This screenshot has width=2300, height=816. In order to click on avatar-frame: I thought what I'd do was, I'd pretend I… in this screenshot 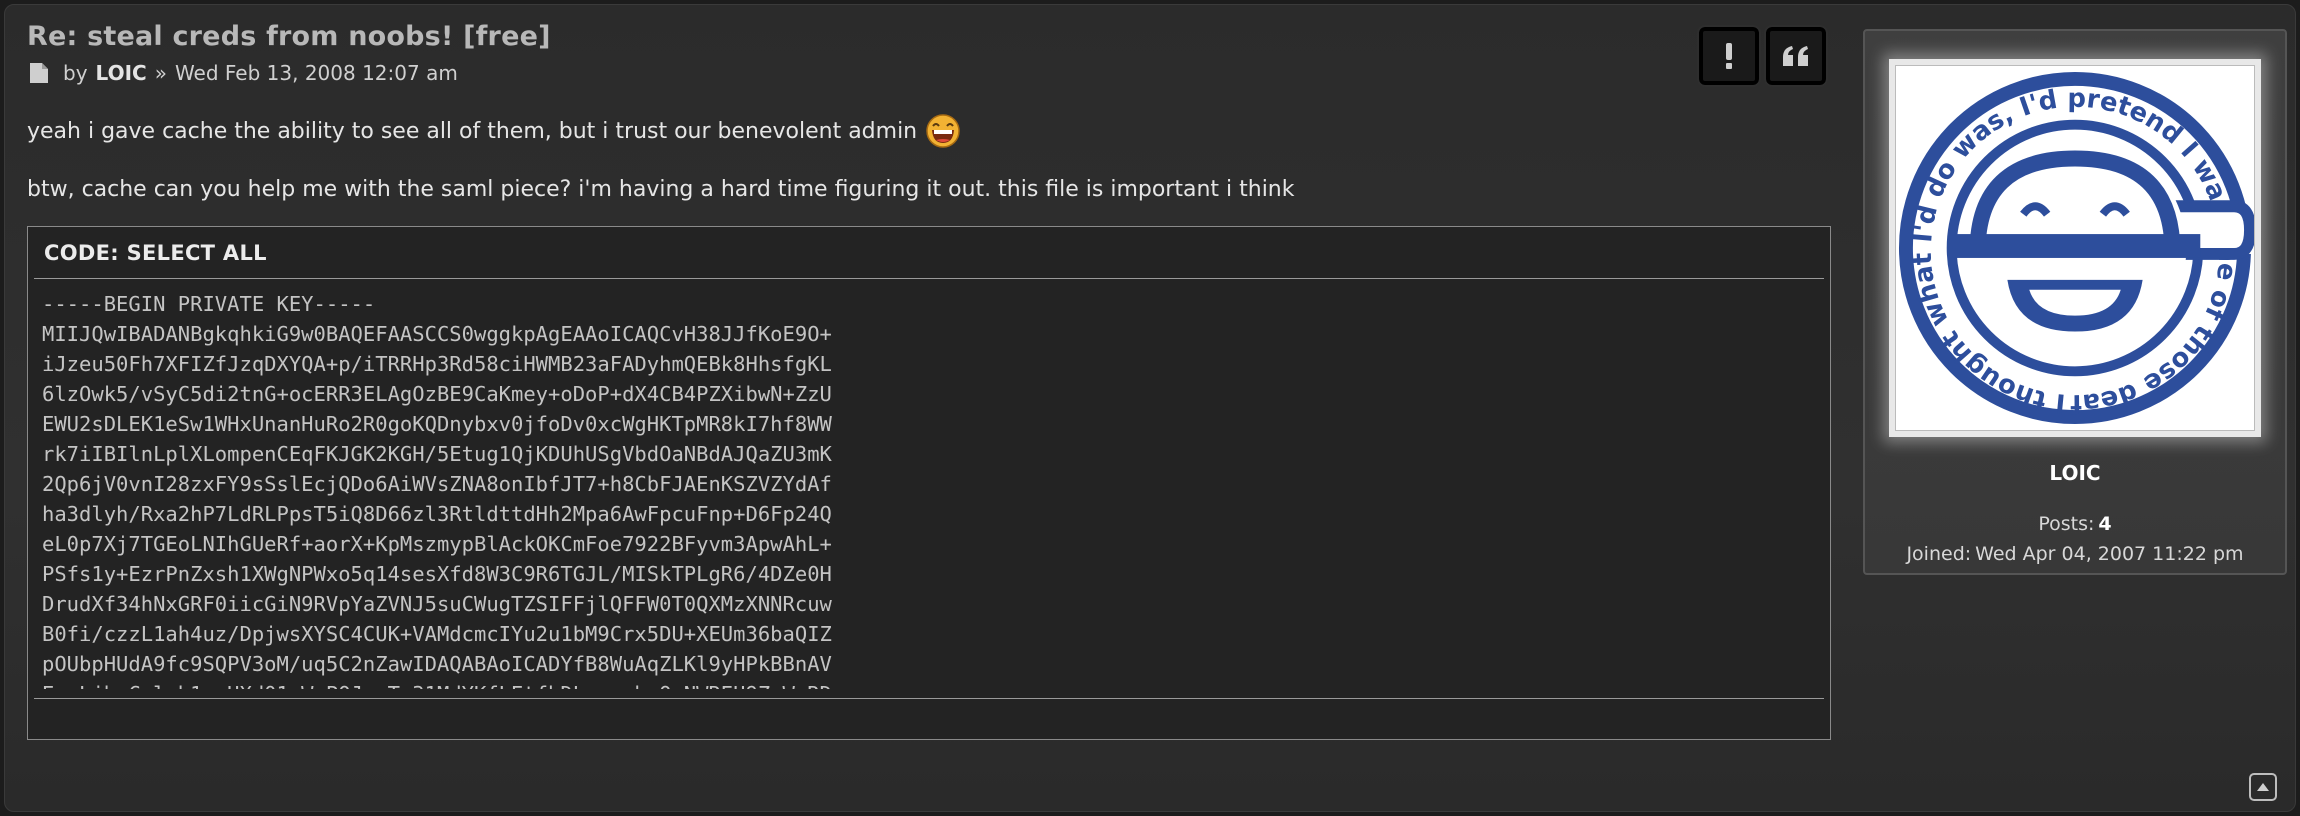, I will do `click(2075, 248)`.